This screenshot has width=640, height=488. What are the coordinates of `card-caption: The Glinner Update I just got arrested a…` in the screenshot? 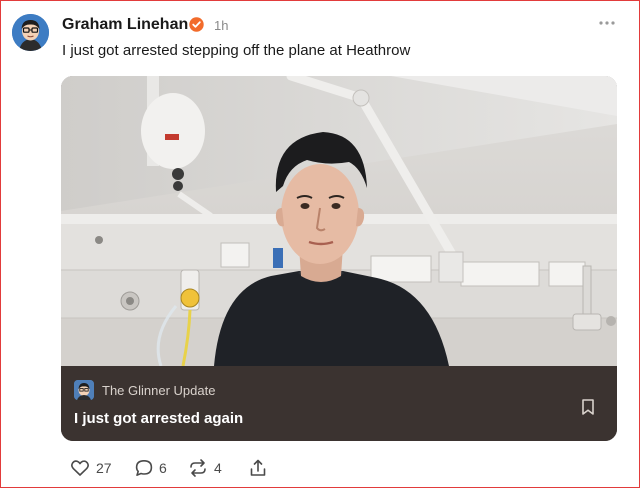 It's located at (339, 403).